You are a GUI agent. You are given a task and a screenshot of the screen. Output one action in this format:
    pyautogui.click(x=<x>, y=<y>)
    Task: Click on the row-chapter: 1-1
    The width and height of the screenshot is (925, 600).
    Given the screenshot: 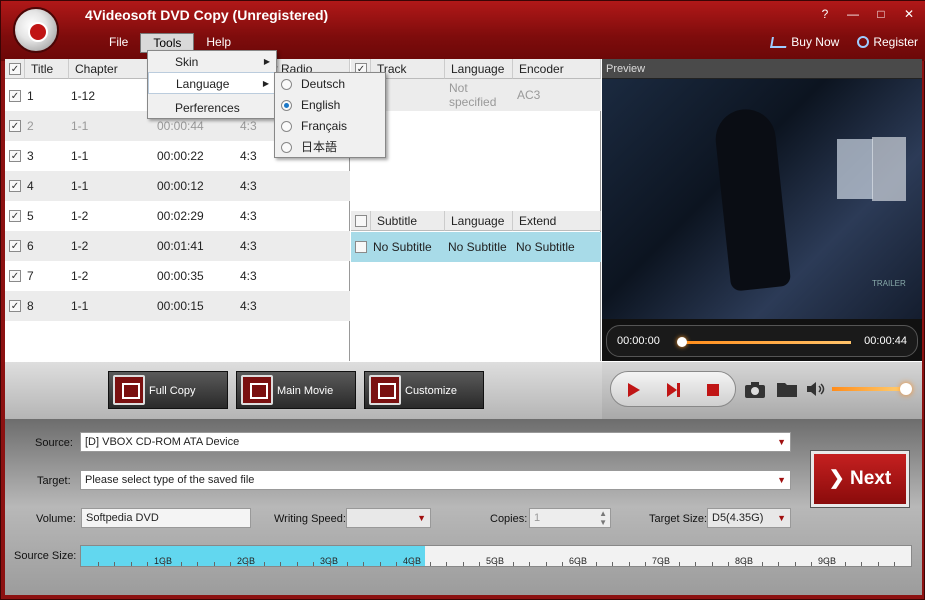 What is the action you would take?
    pyautogui.click(x=80, y=126)
    